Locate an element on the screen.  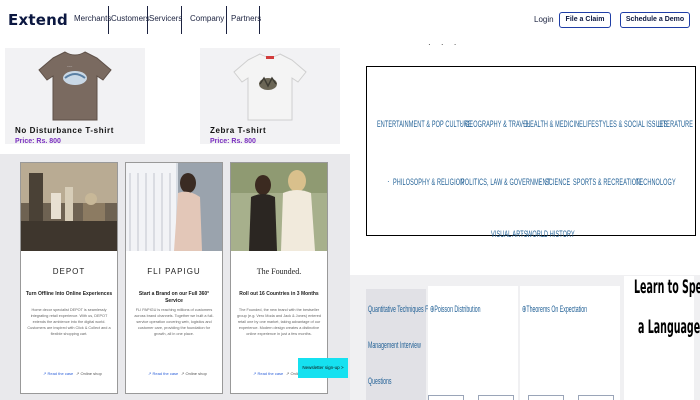
schedule-demo-button: Schedule a Demo is located at coordinates (655, 20).